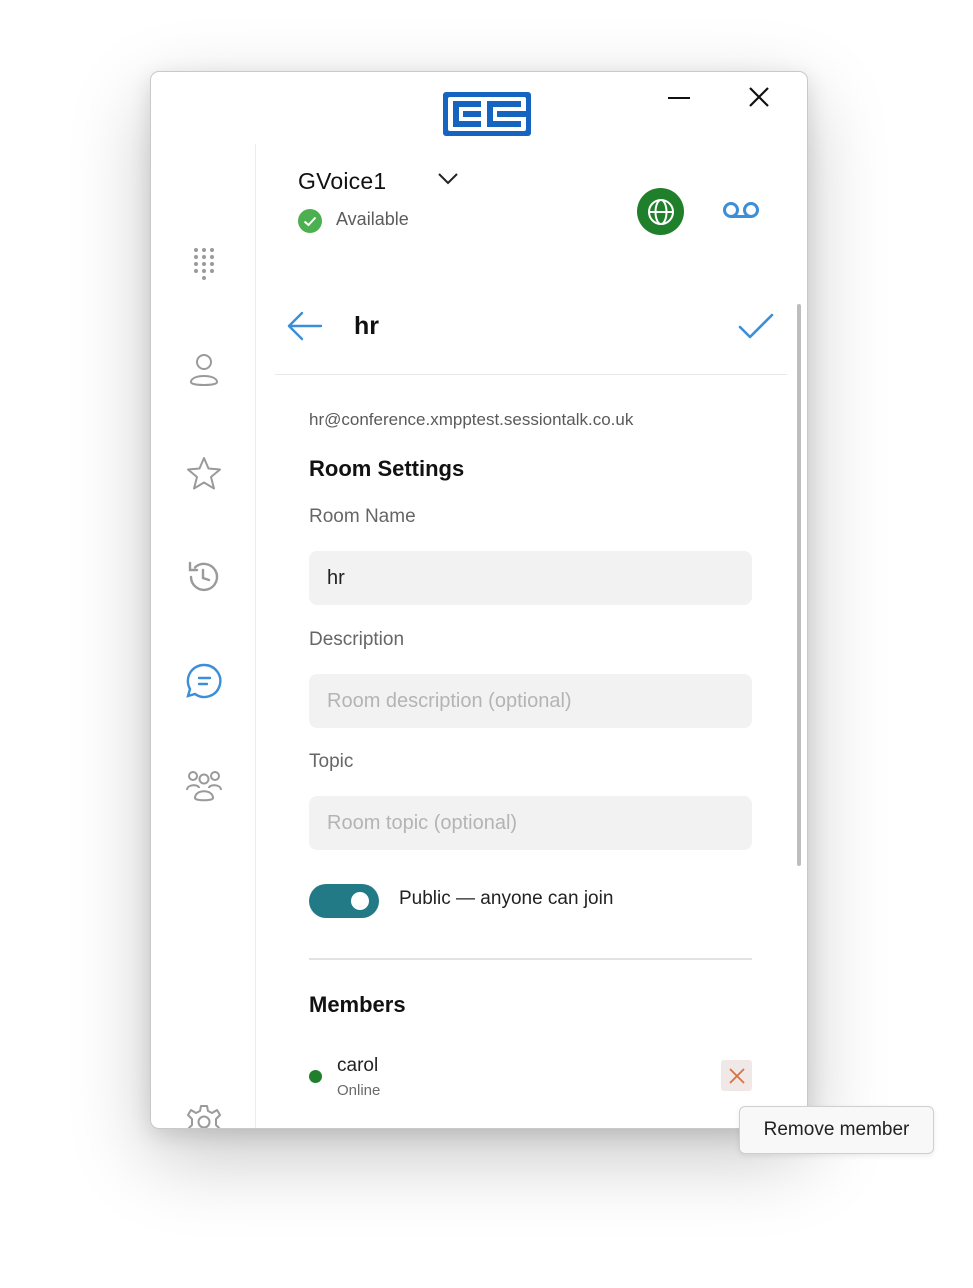  Describe the element at coordinates (344, 901) in the screenshot. I see `public-toggle` at that location.